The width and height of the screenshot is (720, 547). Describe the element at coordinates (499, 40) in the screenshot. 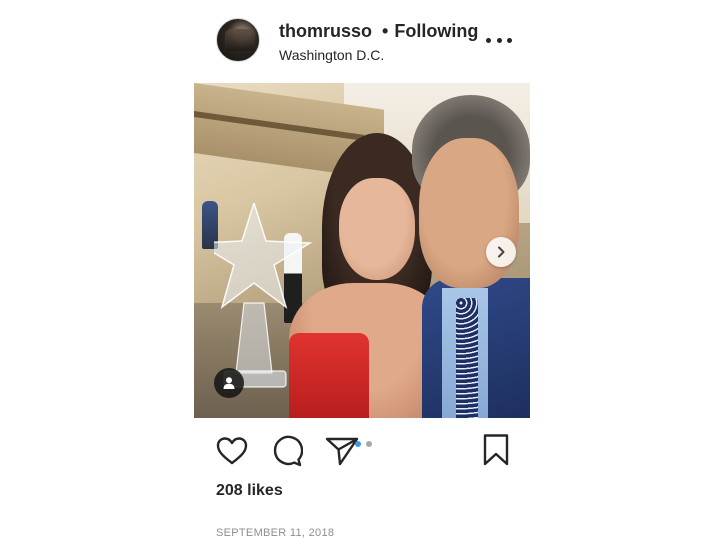

I see `more-options-icon` at that location.